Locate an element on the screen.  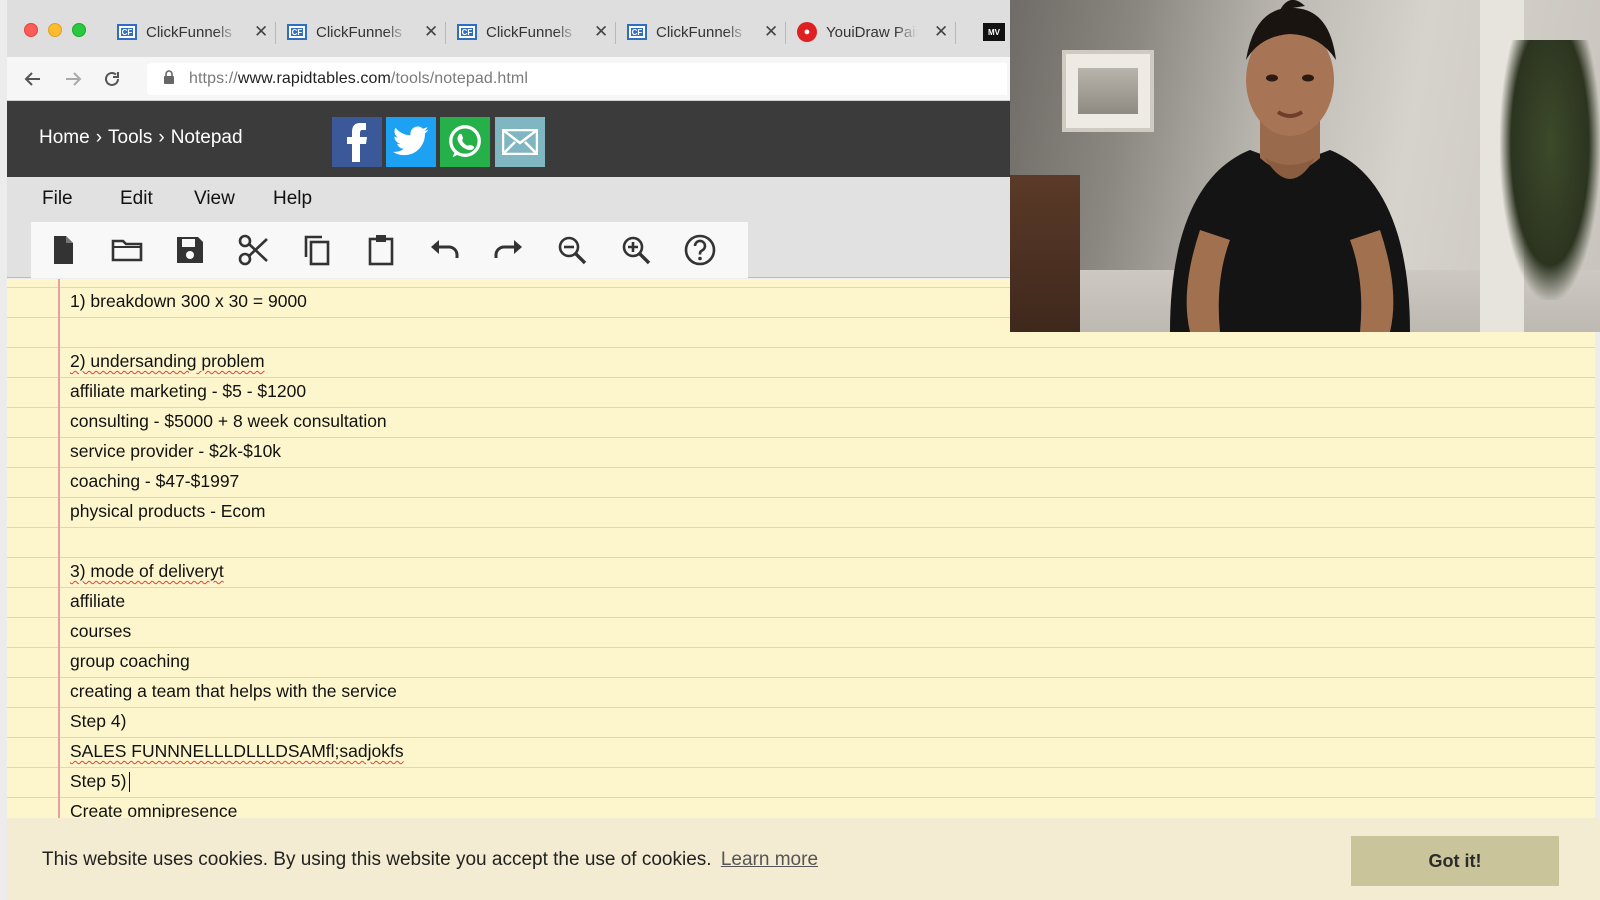
paste-clipboard-icon is located at coordinates (381, 250).